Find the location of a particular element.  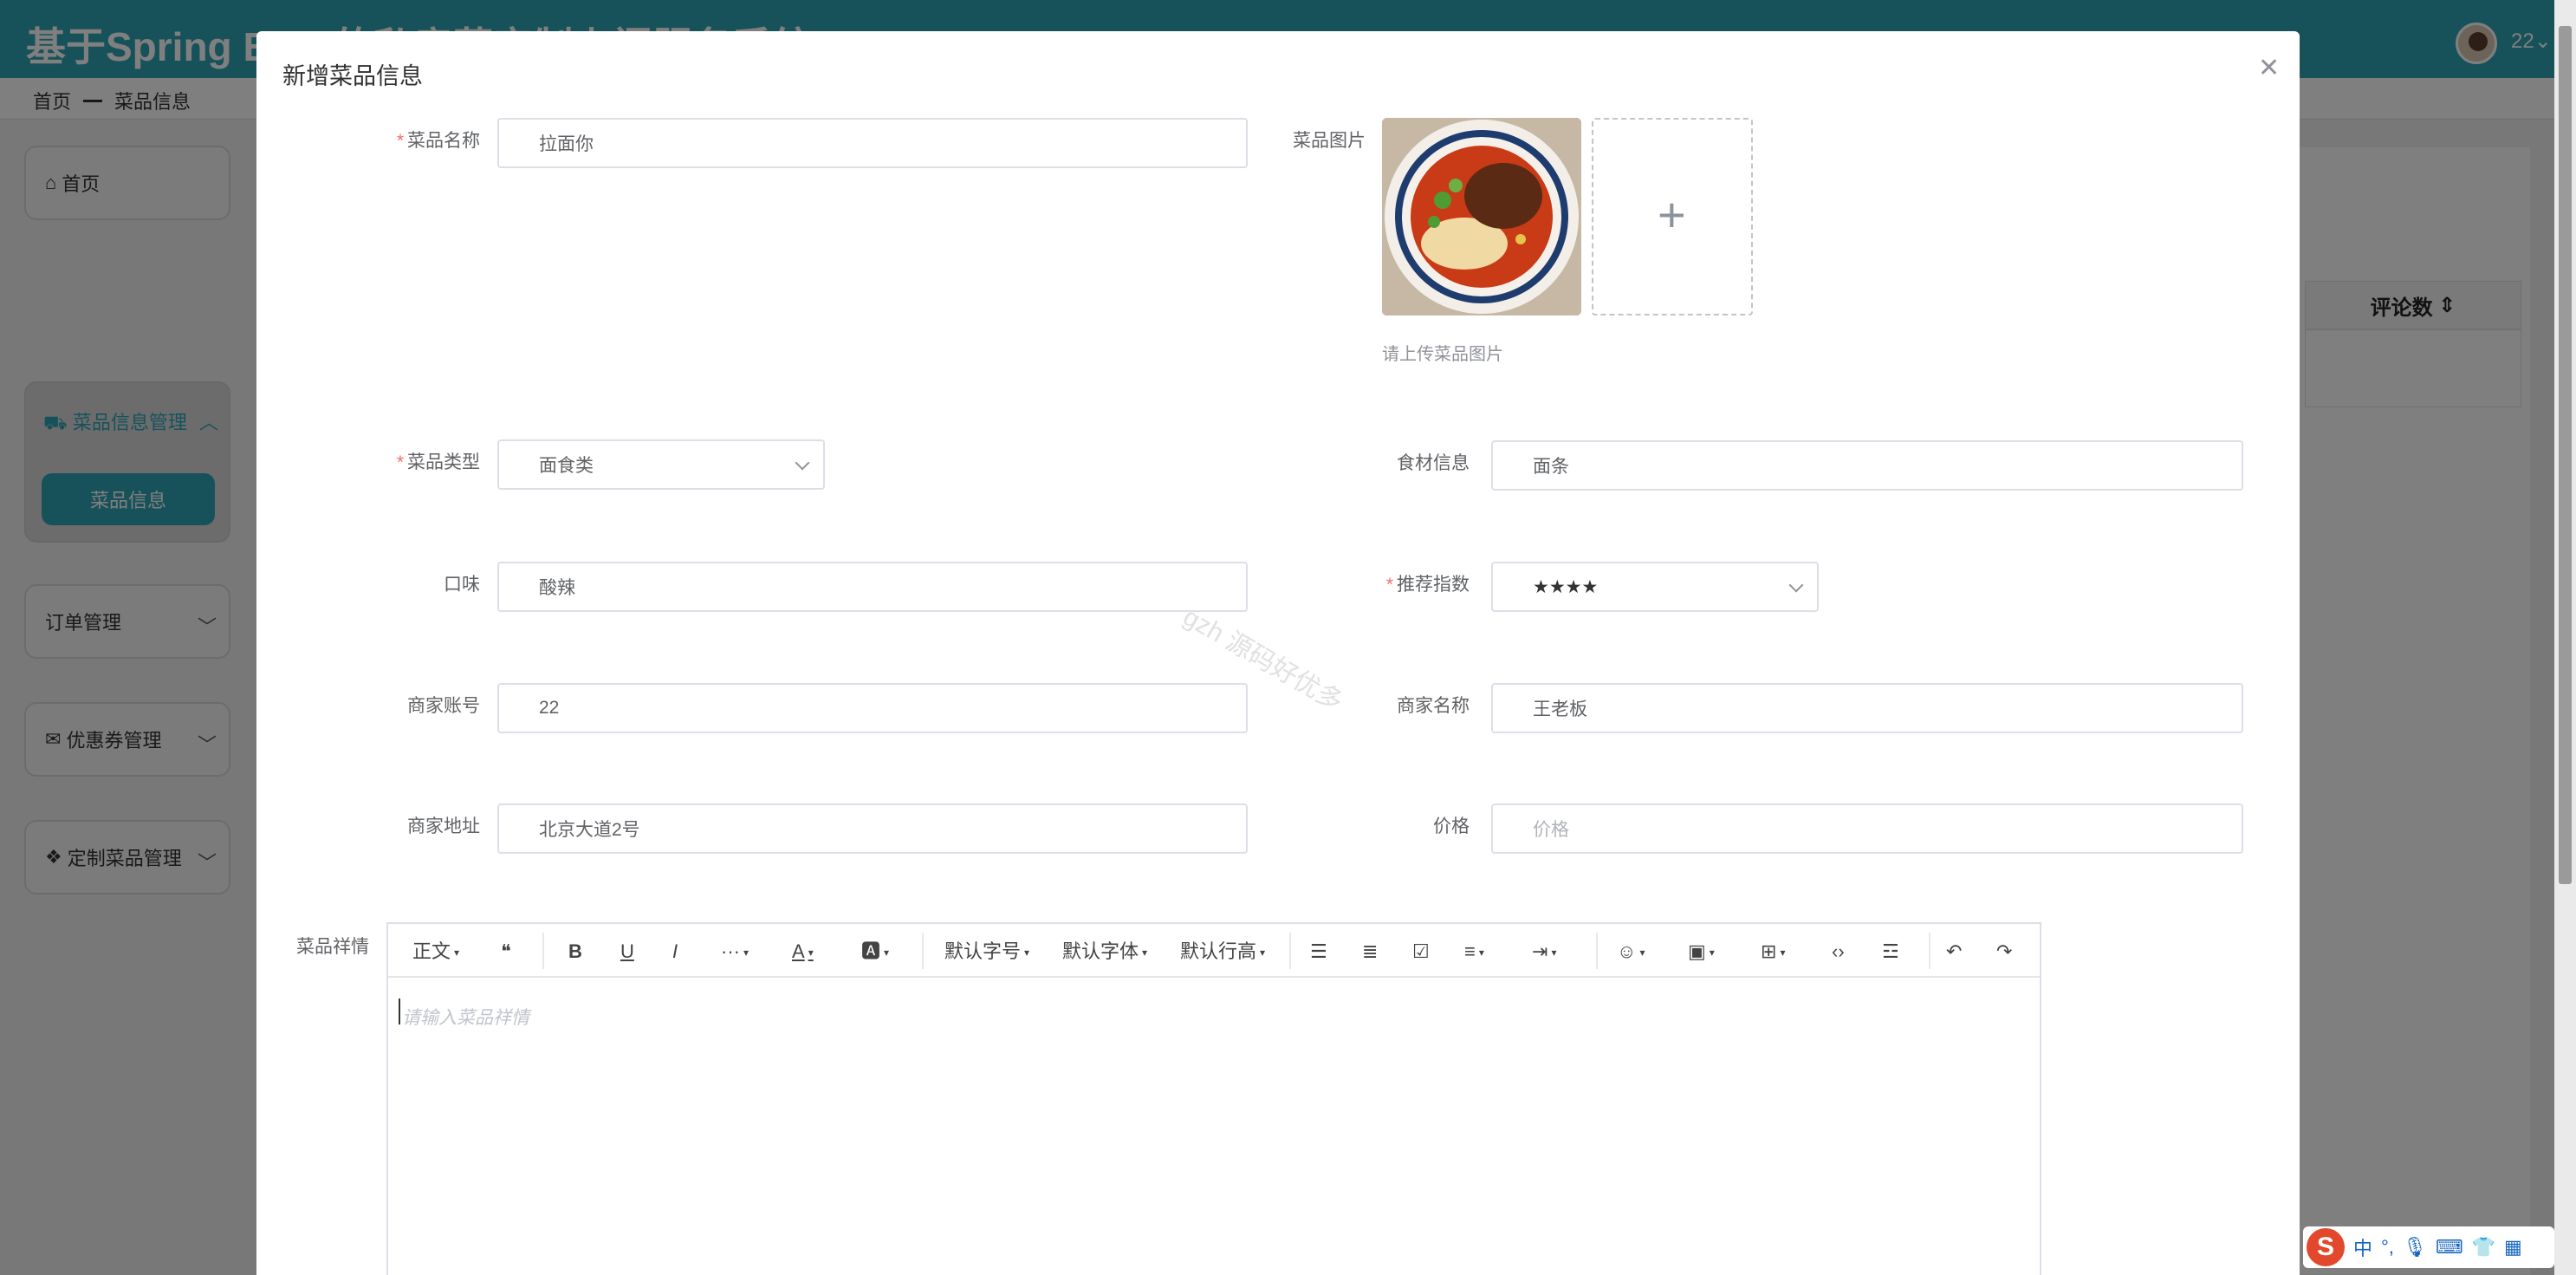

image-upload-button: + is located at coordinates (1672, 217).